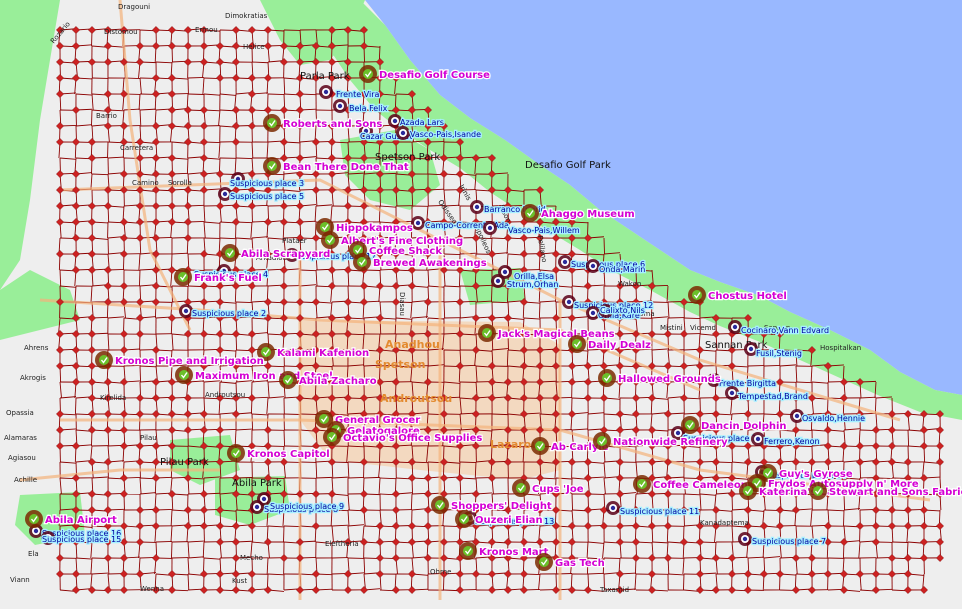 This screenshot has height=609, width=962. What do you see at coordinates (136, 148) in the screenshot?
I see `street-label: Carretera` at bounding box center [136, 148].